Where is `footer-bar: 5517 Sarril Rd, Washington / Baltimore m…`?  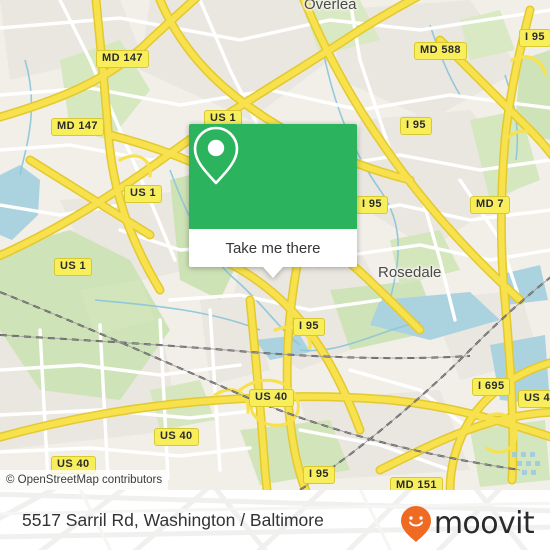 footer-bar: 5517 Sarril Rd, Washington / Baltimore m… is located at coordinates (275, 520).